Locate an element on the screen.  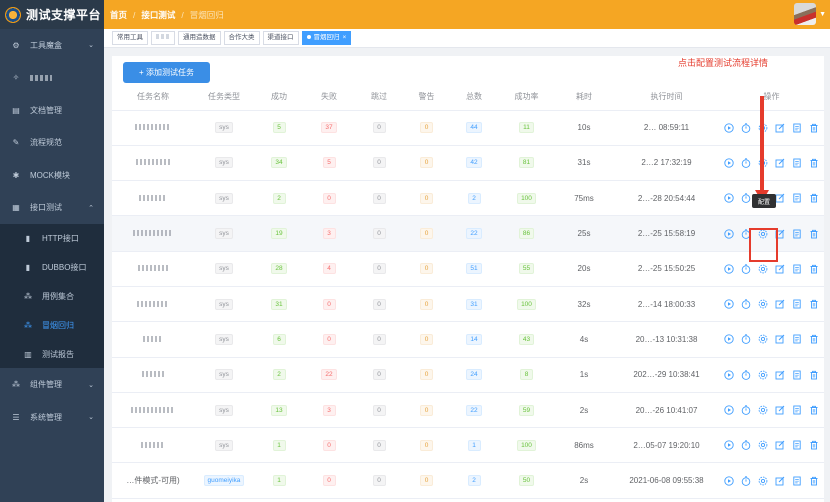
breadcrumb-api-test: 接口测试 is located at coordinates (158, 15).